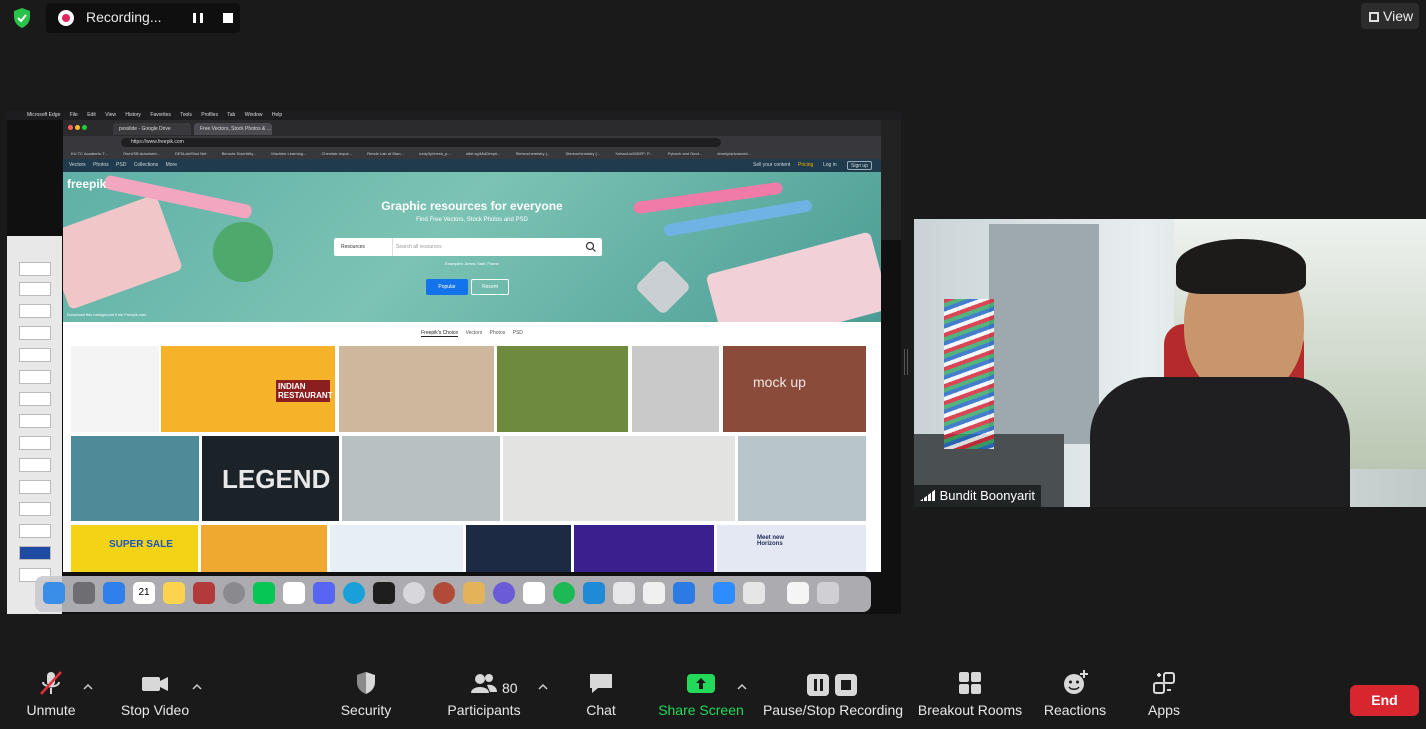 The height and width of the screenshot is (729, 1426). What do you see at coordinates (594, 593) in the screenshot?
I see `xcode-icon` at bounding box center [594, 593].